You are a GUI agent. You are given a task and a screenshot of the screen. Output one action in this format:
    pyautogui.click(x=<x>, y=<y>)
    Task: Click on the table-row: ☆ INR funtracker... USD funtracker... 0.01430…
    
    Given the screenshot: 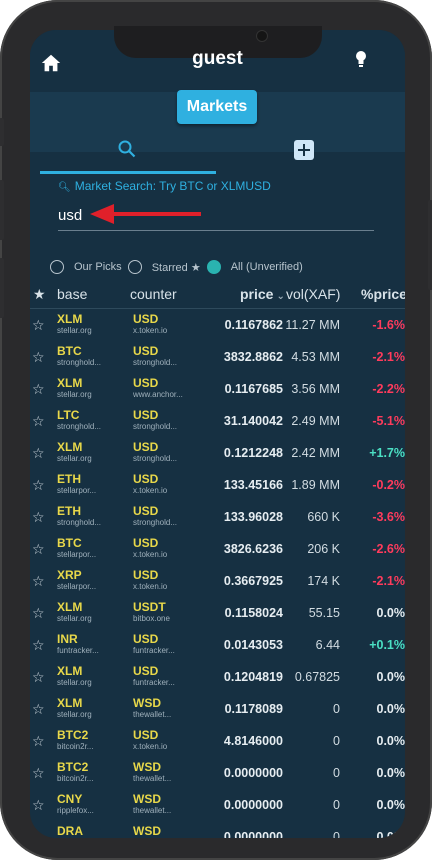 What is the action you would take?
    pyautogui.click(x=217, y=645)
    